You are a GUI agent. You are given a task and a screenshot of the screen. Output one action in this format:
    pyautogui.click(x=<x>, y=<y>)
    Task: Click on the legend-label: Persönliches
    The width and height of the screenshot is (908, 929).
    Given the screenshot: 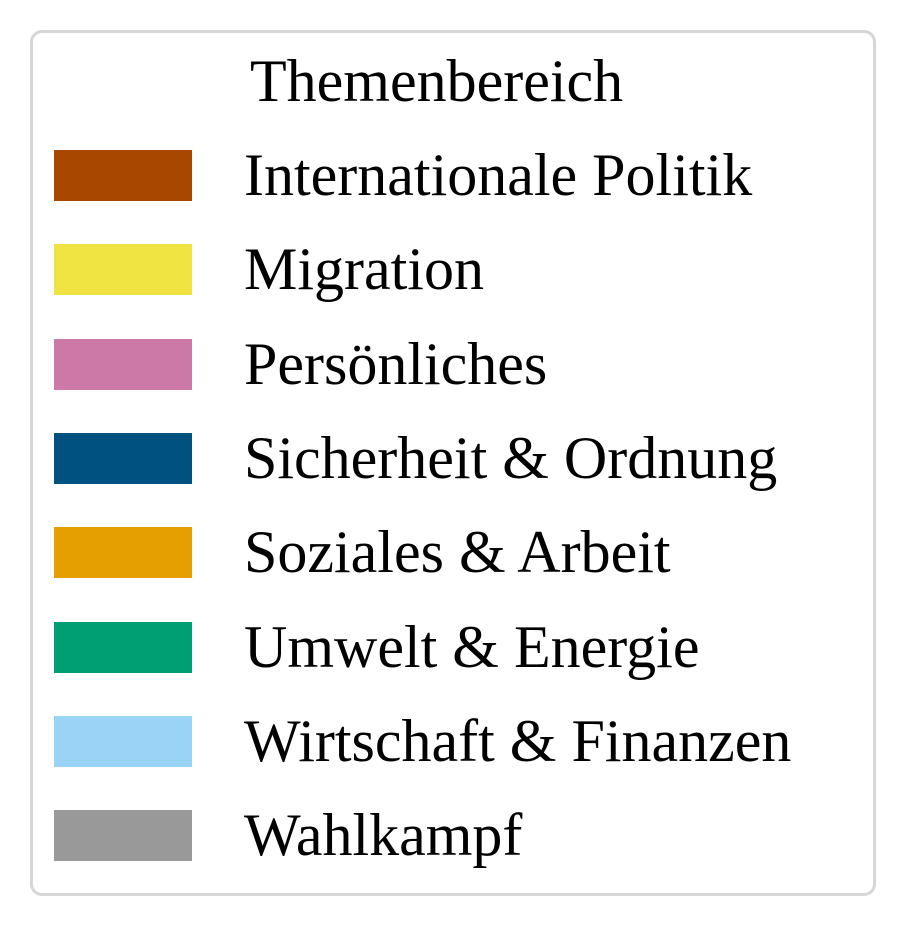 What is the action you would take?
    pyautogui.click(x=396, y=363)
    